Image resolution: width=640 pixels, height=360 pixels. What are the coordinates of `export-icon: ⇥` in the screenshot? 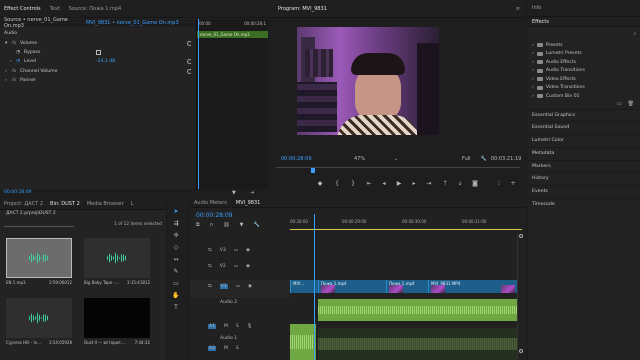 It's located at (252, 193).